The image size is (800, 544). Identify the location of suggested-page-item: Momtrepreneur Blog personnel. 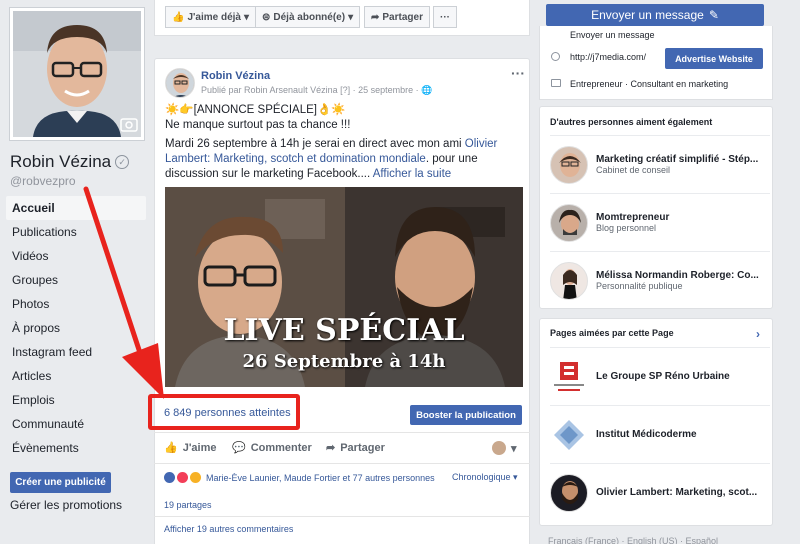
(660, 222).